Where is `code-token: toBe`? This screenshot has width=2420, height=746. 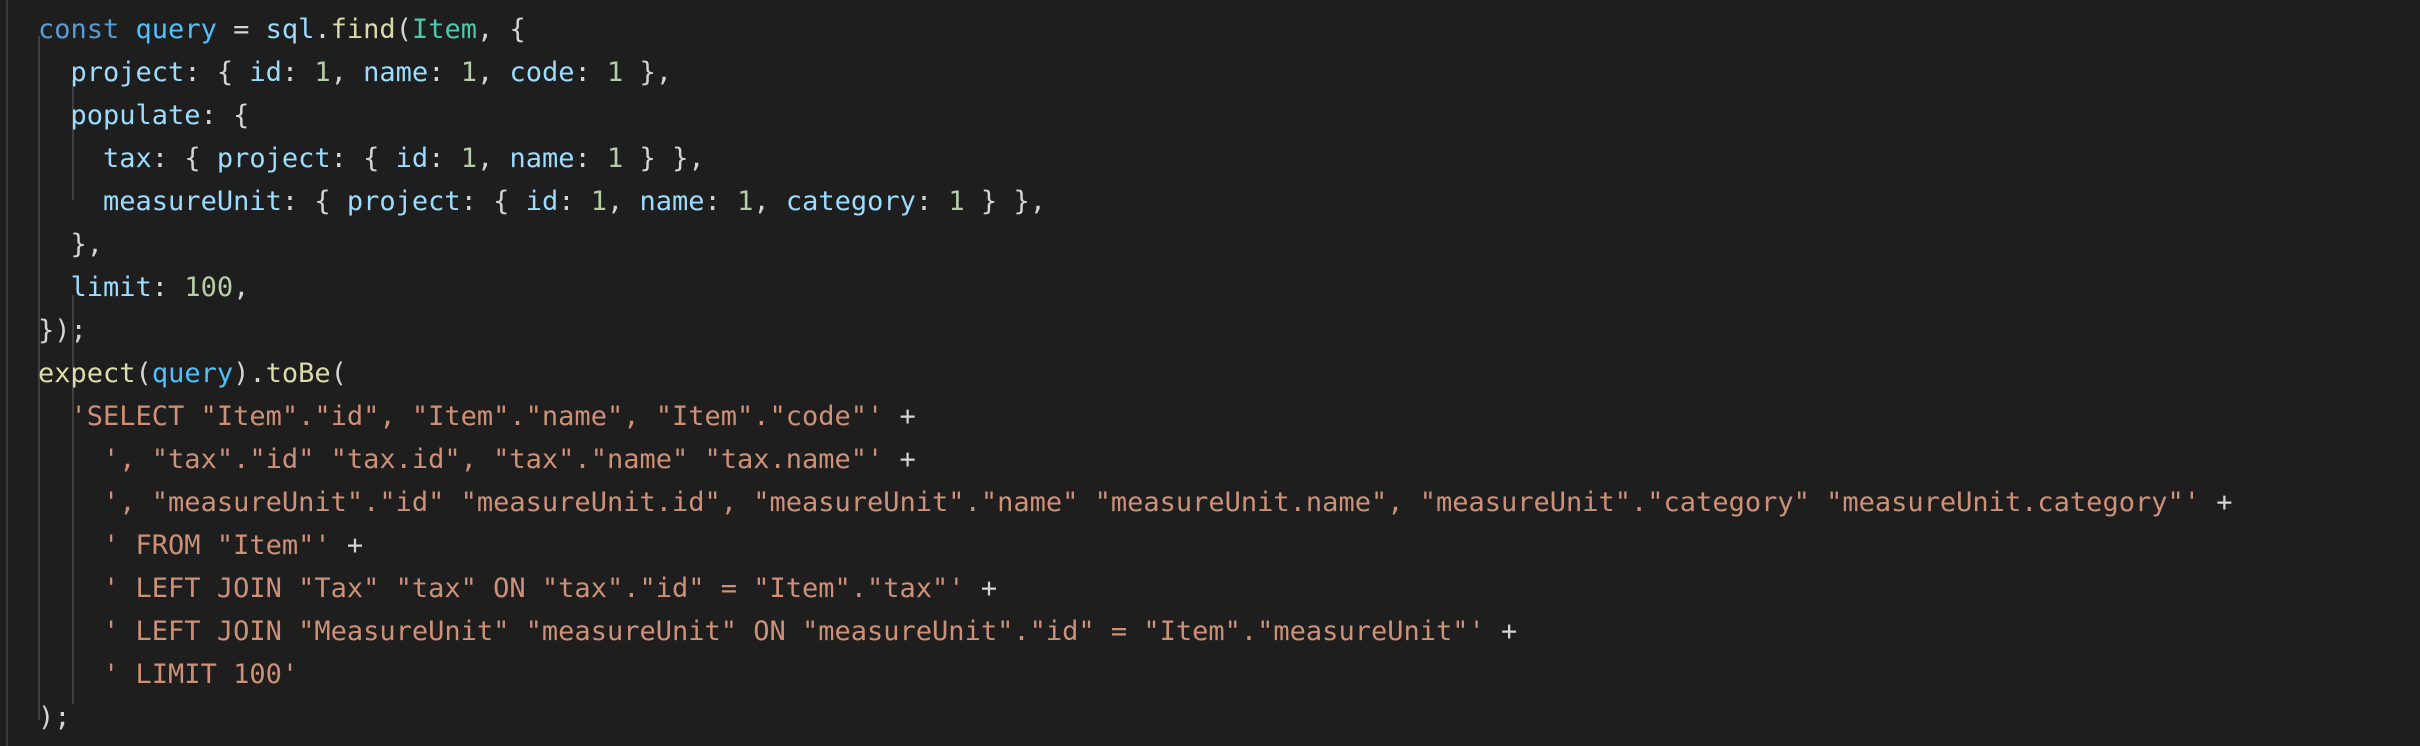
code-token: toBe is located at coordinates (298, 373).